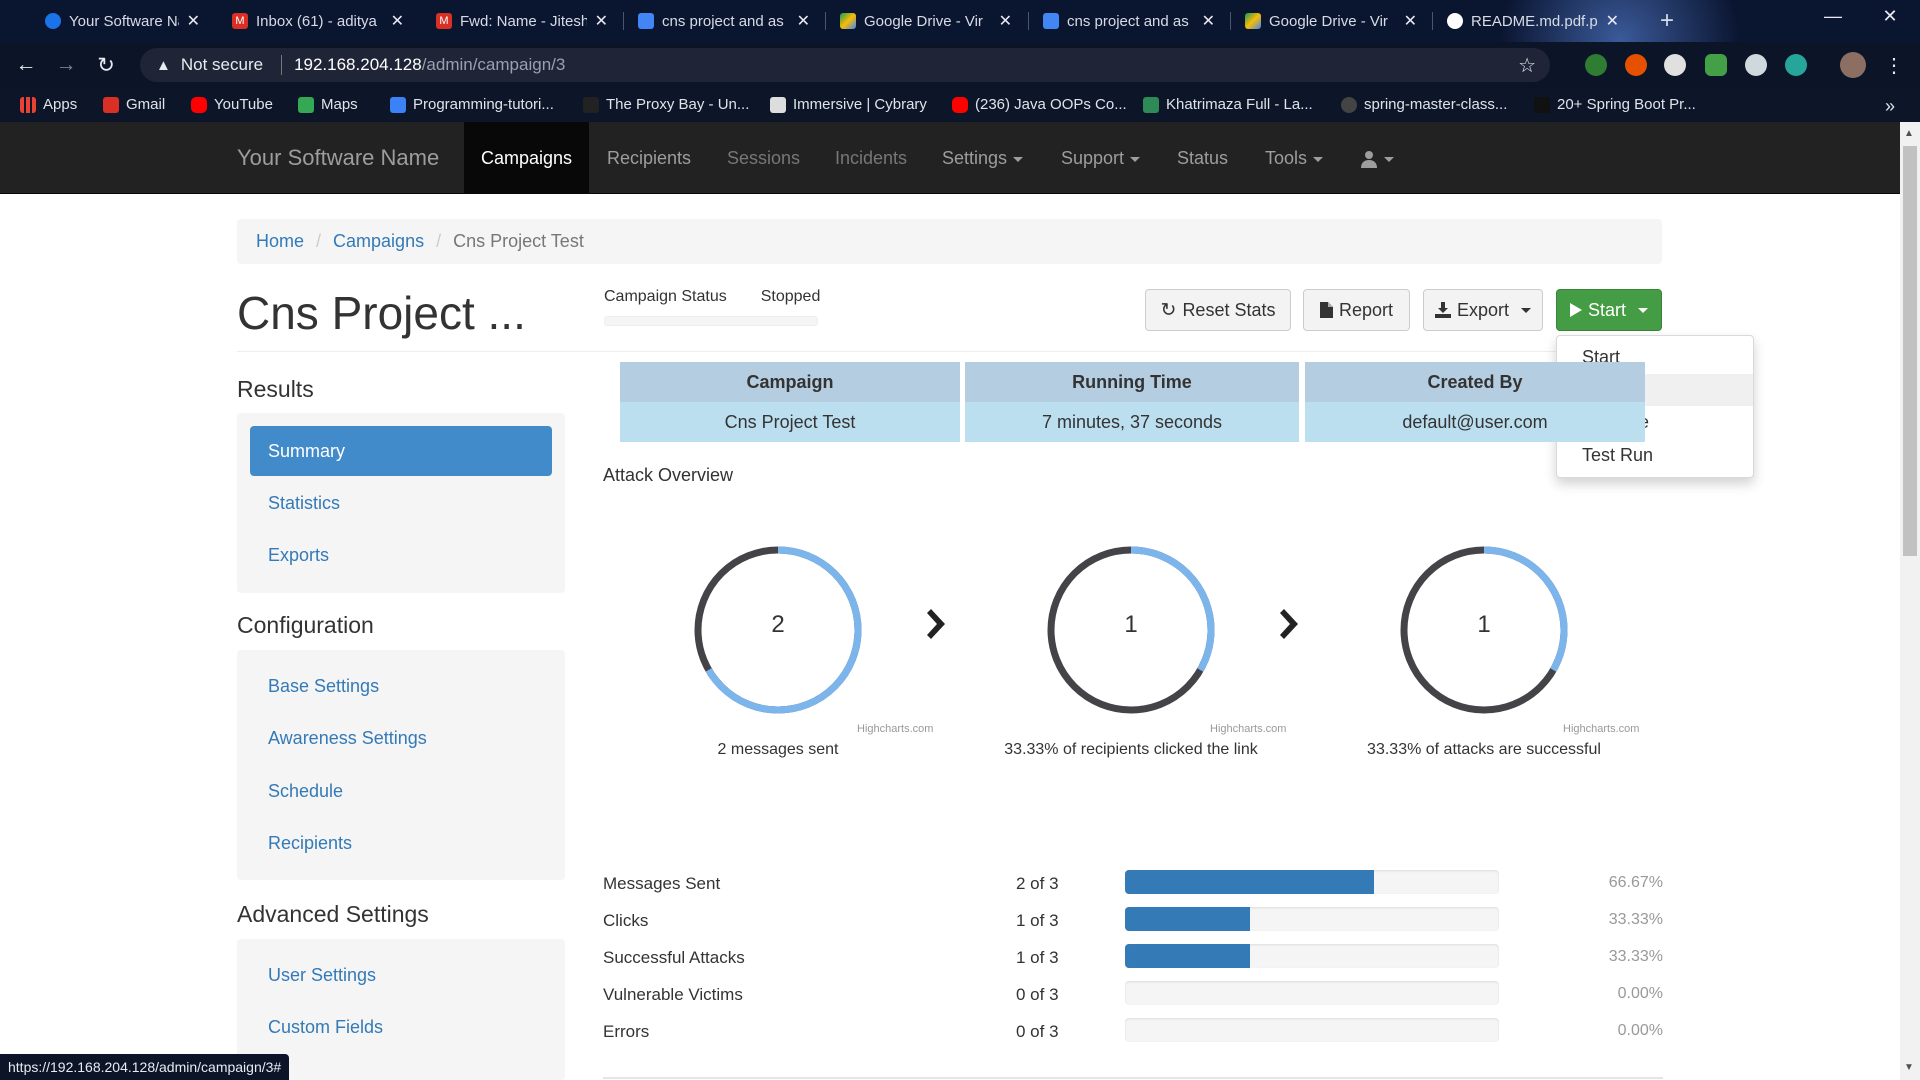 The image size is (1920, 1080). What do you see at coordinates (338, 158) in the screenshot?
I see `brand-logo: Your Software Name` at bounding box center [338, 158].